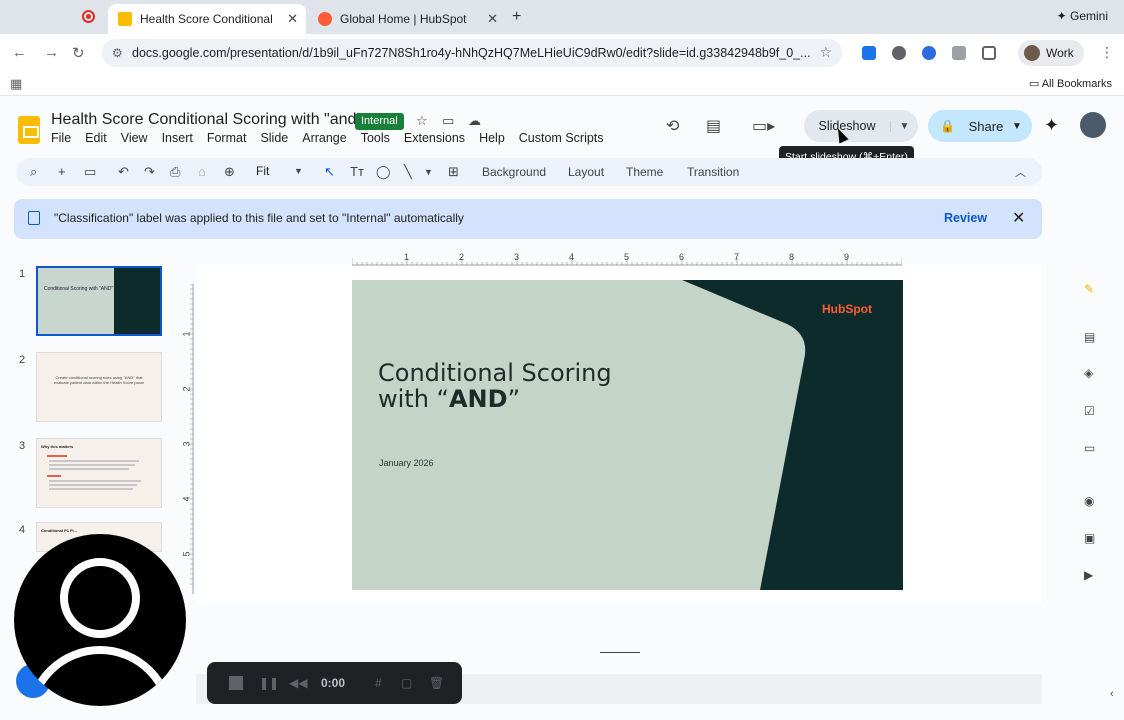 Image resolution: width=1124 pixels, height=720 pixels. What do you see at coordinates (357, 171) in the screenshot?
I see `text-box-icon: Tт` at bounding box center [357, 171].